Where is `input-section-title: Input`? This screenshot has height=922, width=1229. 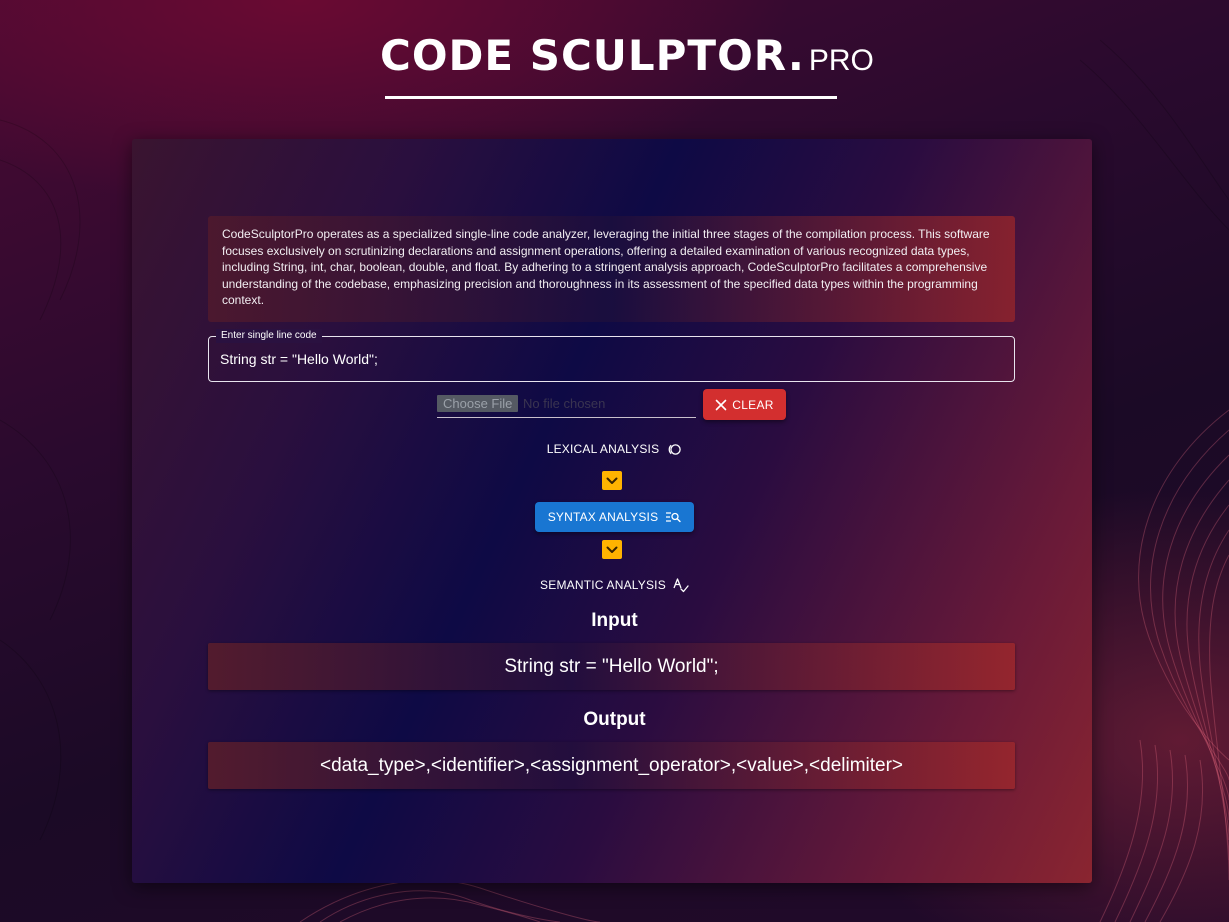
input-section-title: Input is located at coordinates (614, 620).